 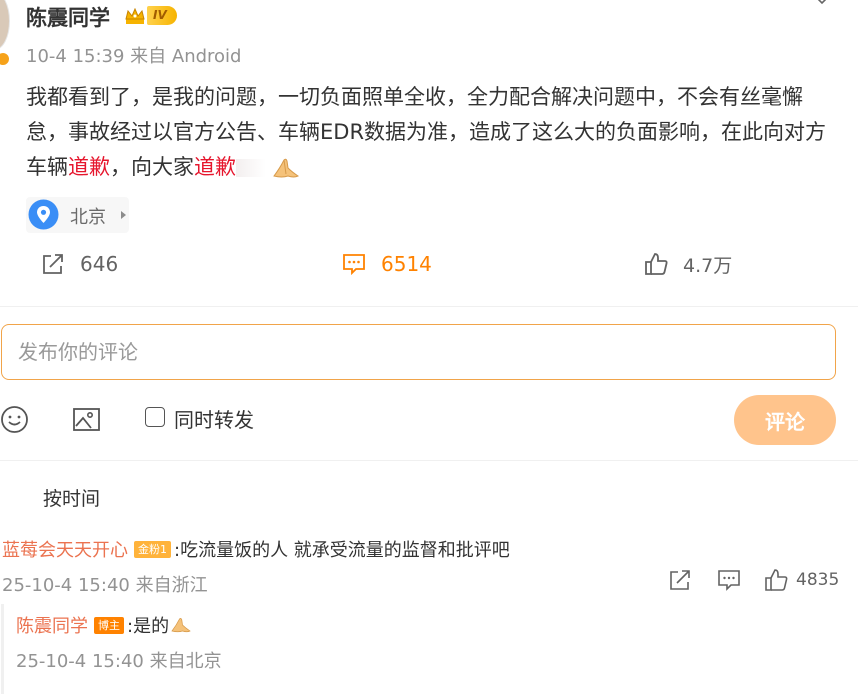 What do you see at coordinates (155, 417) in the screenshot?
I see `repost-checkbox` at bounding box center [155, 417].